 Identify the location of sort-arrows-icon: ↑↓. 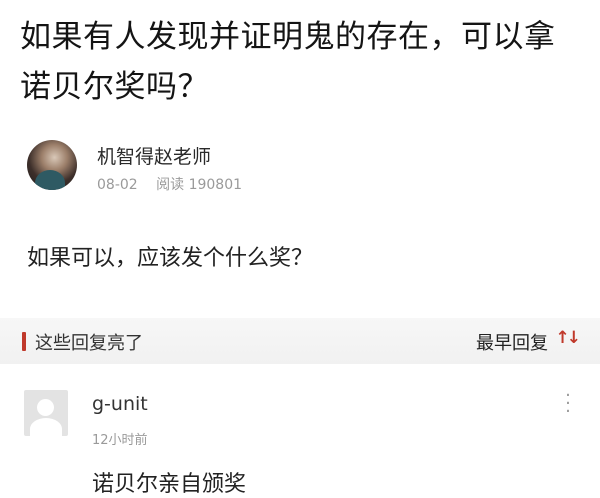
(568, 338).